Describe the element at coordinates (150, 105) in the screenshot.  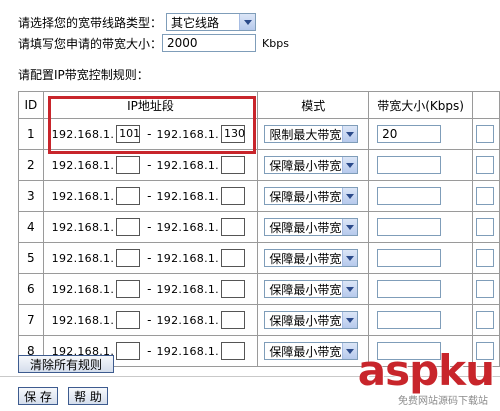
I see `header-ip-range: IP地址段` at that location.